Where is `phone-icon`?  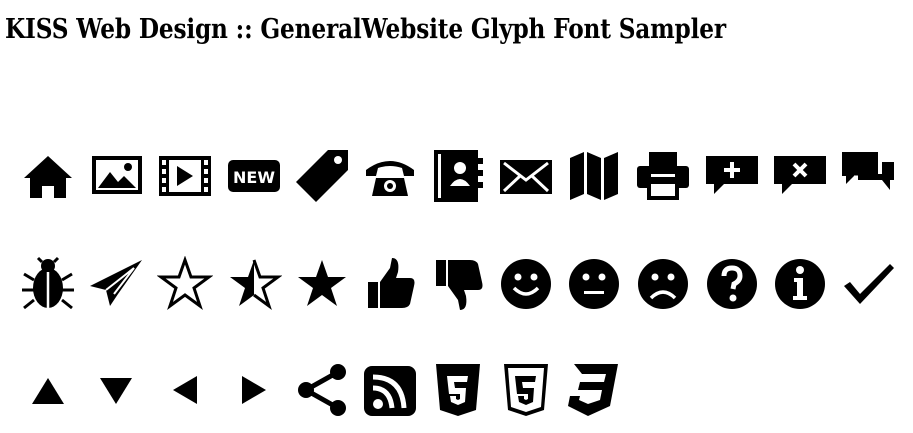
phone-icon is located at coordinates (390, 176).